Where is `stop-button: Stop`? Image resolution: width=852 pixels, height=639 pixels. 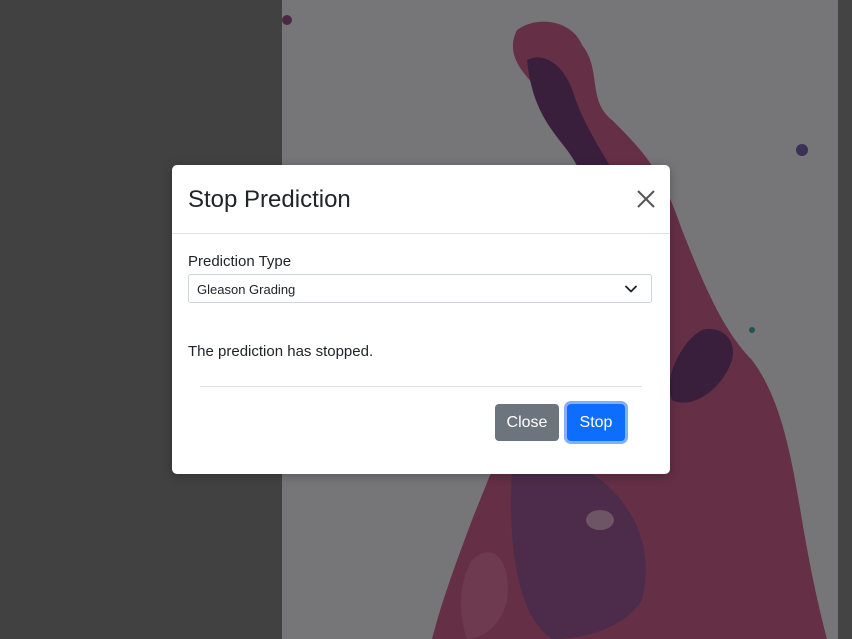 stop-button: Stop is located at coordinates (596, 422).